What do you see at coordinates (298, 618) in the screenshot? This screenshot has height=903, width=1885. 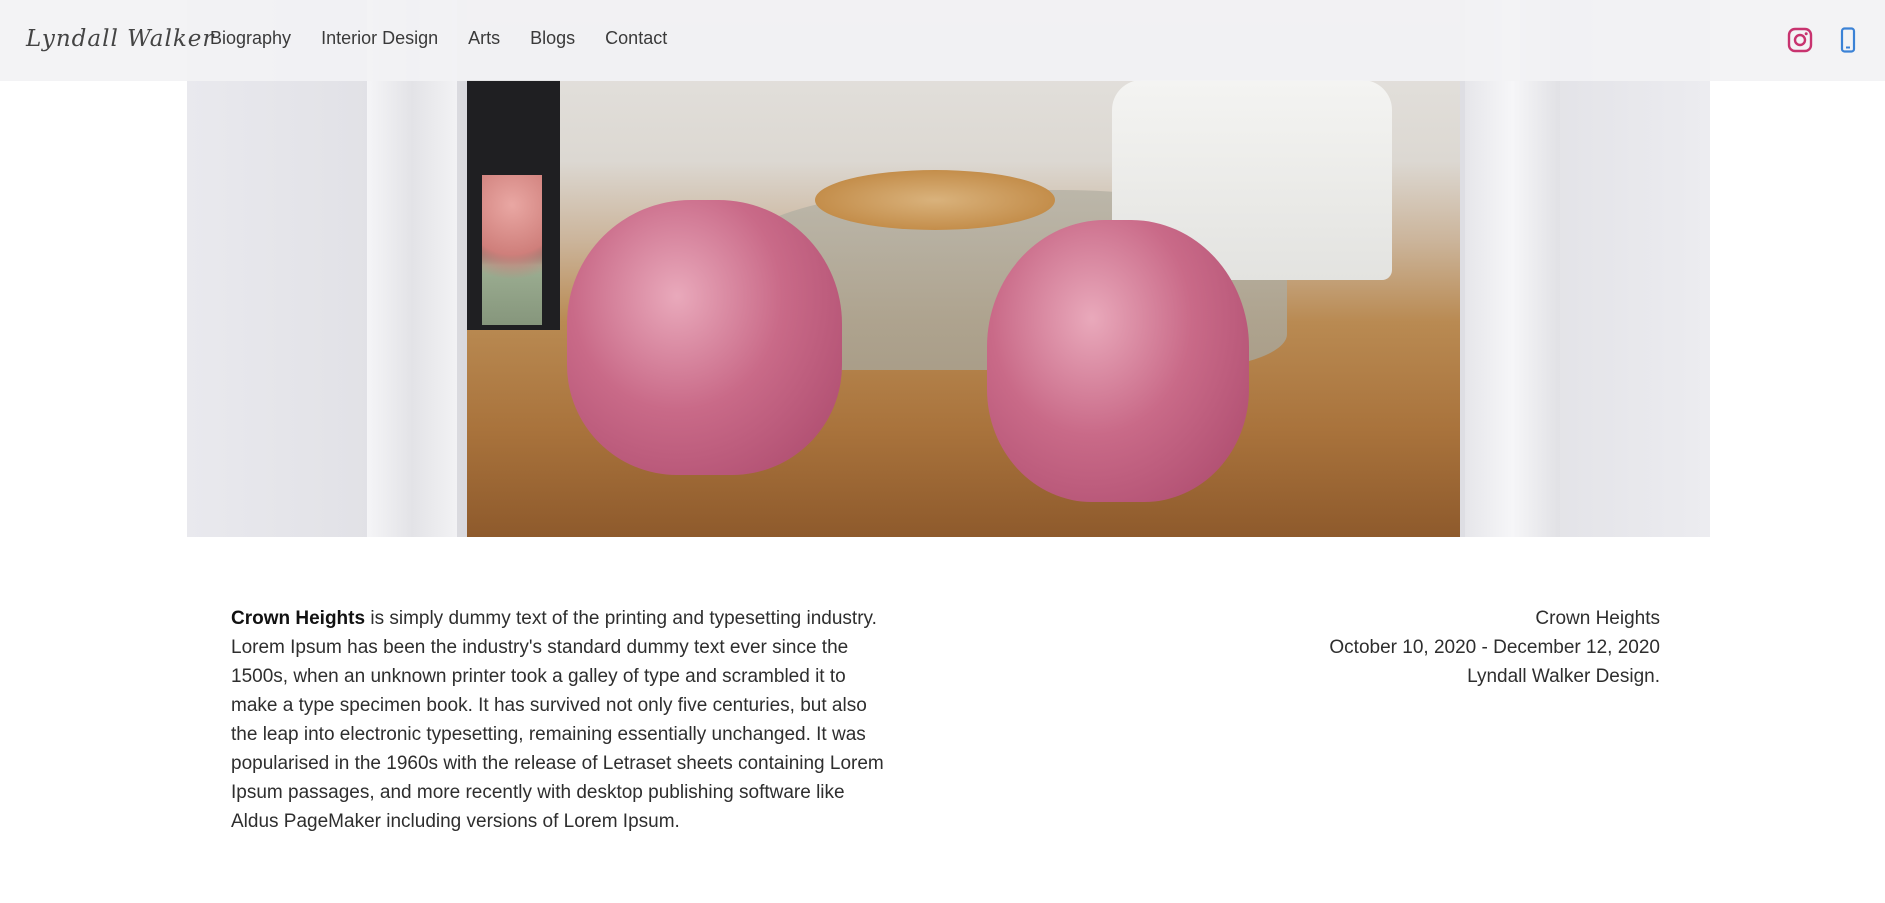 I see `project-title: Crown Heights` at bounding box center [298, 618].